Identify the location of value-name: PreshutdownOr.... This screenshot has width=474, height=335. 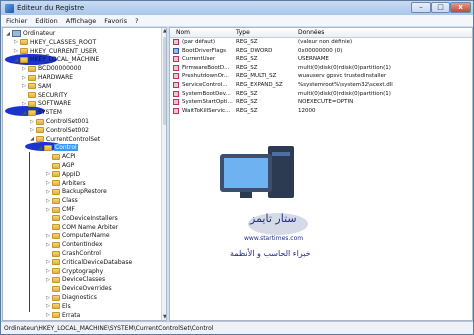
(205, 76).